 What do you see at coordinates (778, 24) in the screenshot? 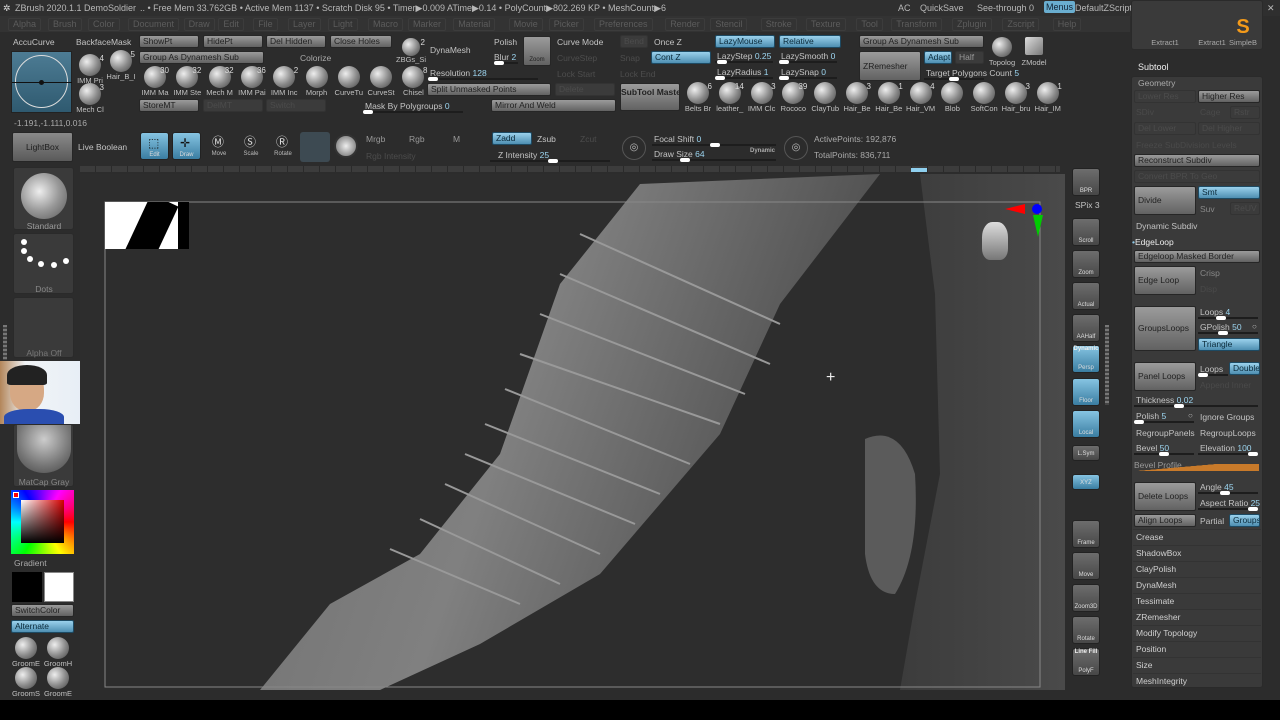
I see `menu-stroke: Stroke` at bounding box center [778, 24].